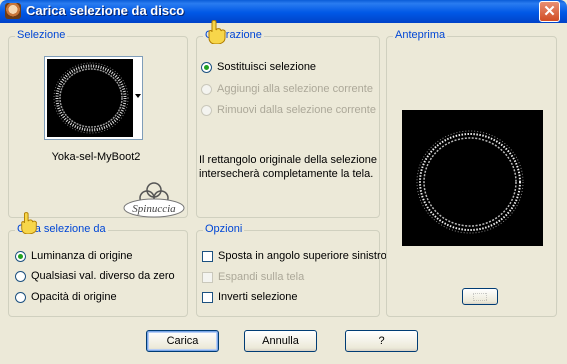  Describe the element at coordinates (261, 277) in the screenshot. I see `checkbox-label: Espandi sulla tela` at that location.